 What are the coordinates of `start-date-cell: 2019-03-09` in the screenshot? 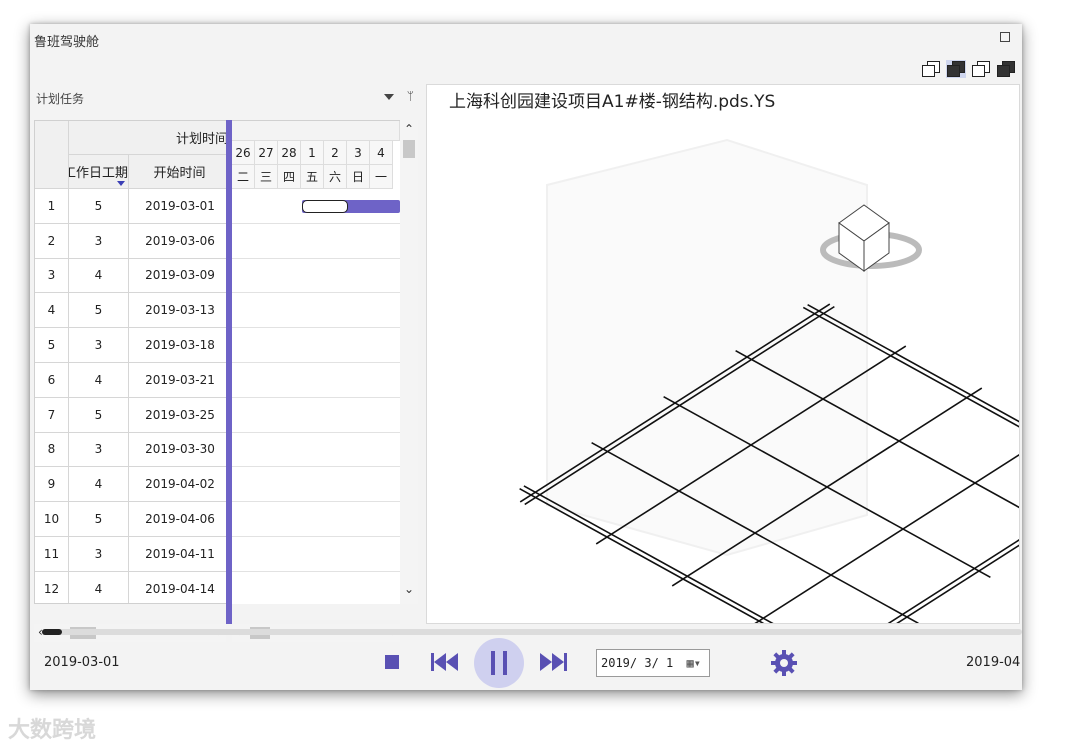 It's located at (180, 275).